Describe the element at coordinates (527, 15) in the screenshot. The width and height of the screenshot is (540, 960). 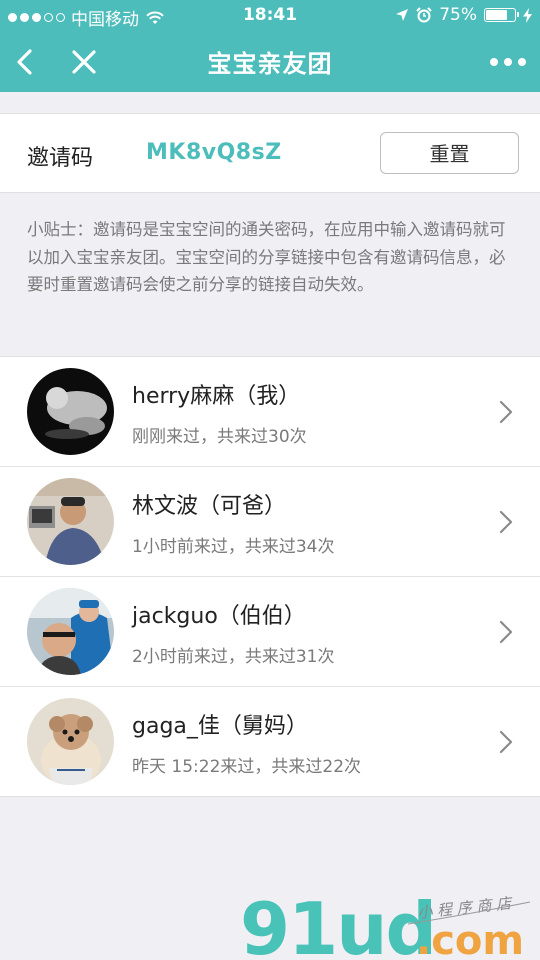
I see `charging-bolt-icon` at that location.